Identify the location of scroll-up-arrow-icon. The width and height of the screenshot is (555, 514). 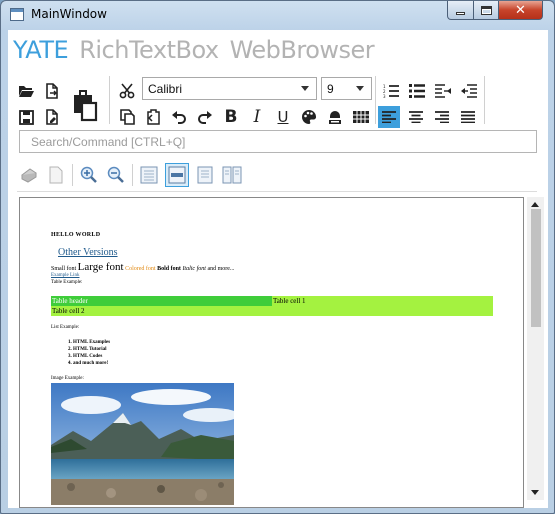
(535, 204).